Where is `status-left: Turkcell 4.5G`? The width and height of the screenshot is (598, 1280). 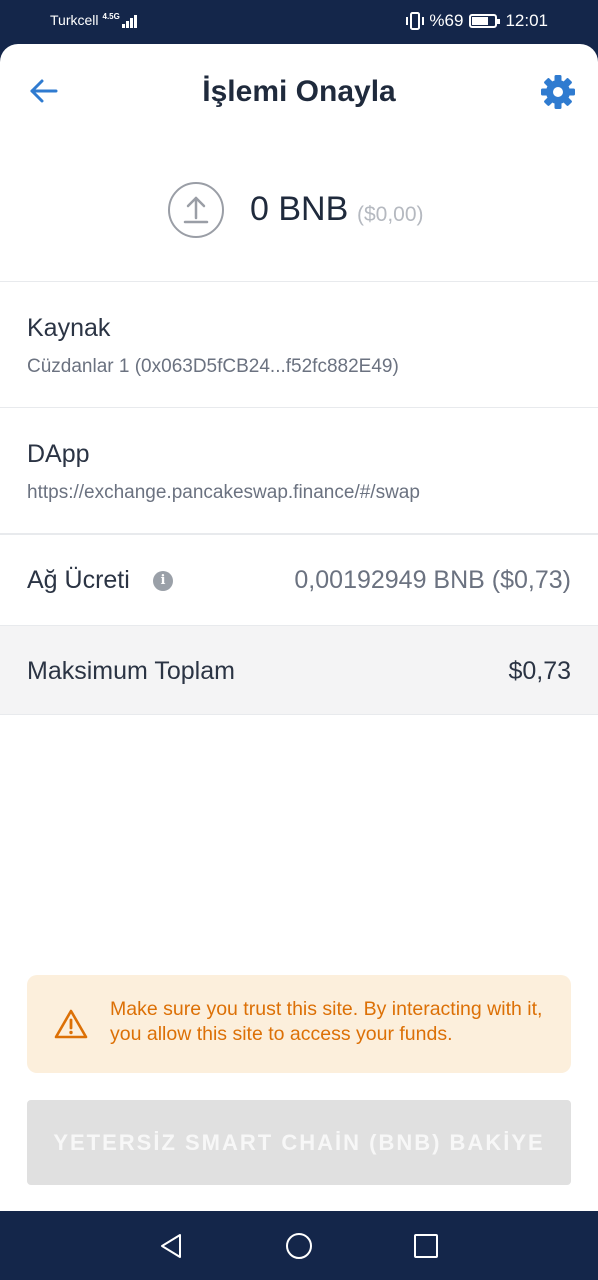
status-left: Turkcell 4.5G is located at coordinates (94, 20).